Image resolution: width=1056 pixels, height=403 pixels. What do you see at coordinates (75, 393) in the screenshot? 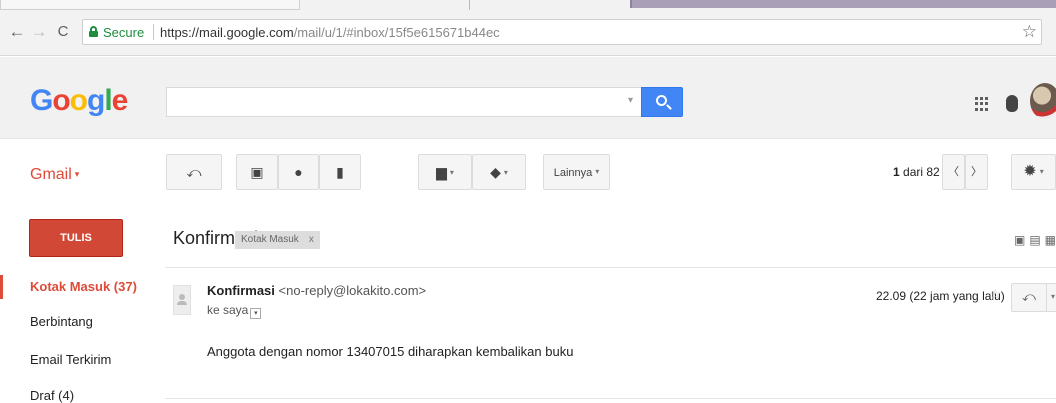
I see `sidebar-item-drafts: Draf (4)` at bounding box center [75, 393].